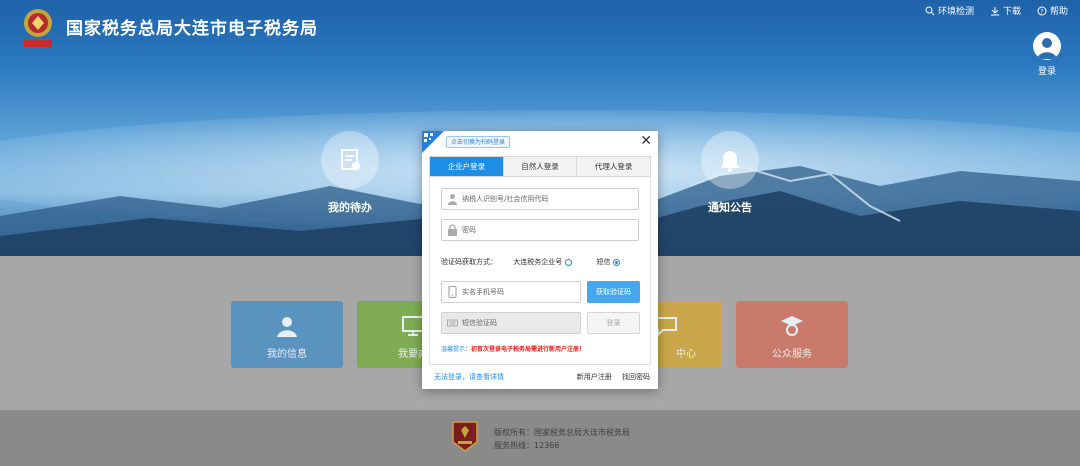  Describe the element at coordinates (511, 292) in the screenshot. I see `phone-input: 实名手机号码` at that location.